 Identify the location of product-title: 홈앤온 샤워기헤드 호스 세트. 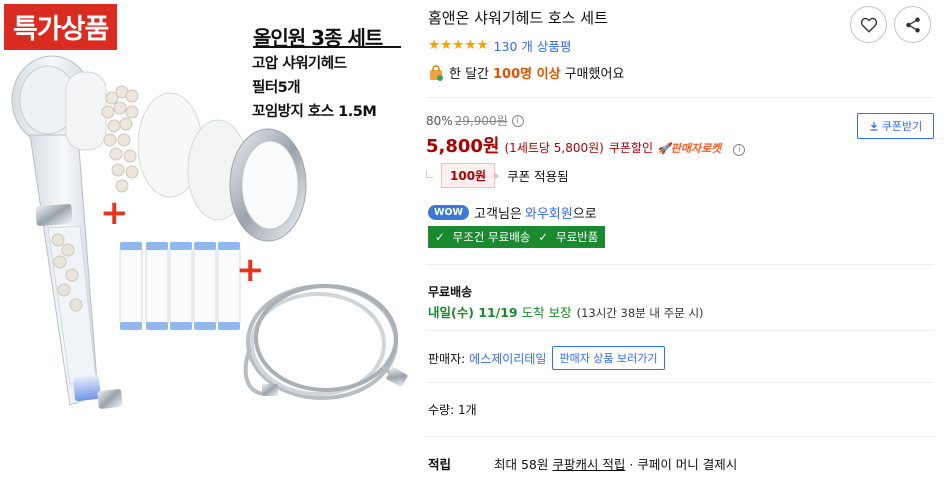
(518, 18).